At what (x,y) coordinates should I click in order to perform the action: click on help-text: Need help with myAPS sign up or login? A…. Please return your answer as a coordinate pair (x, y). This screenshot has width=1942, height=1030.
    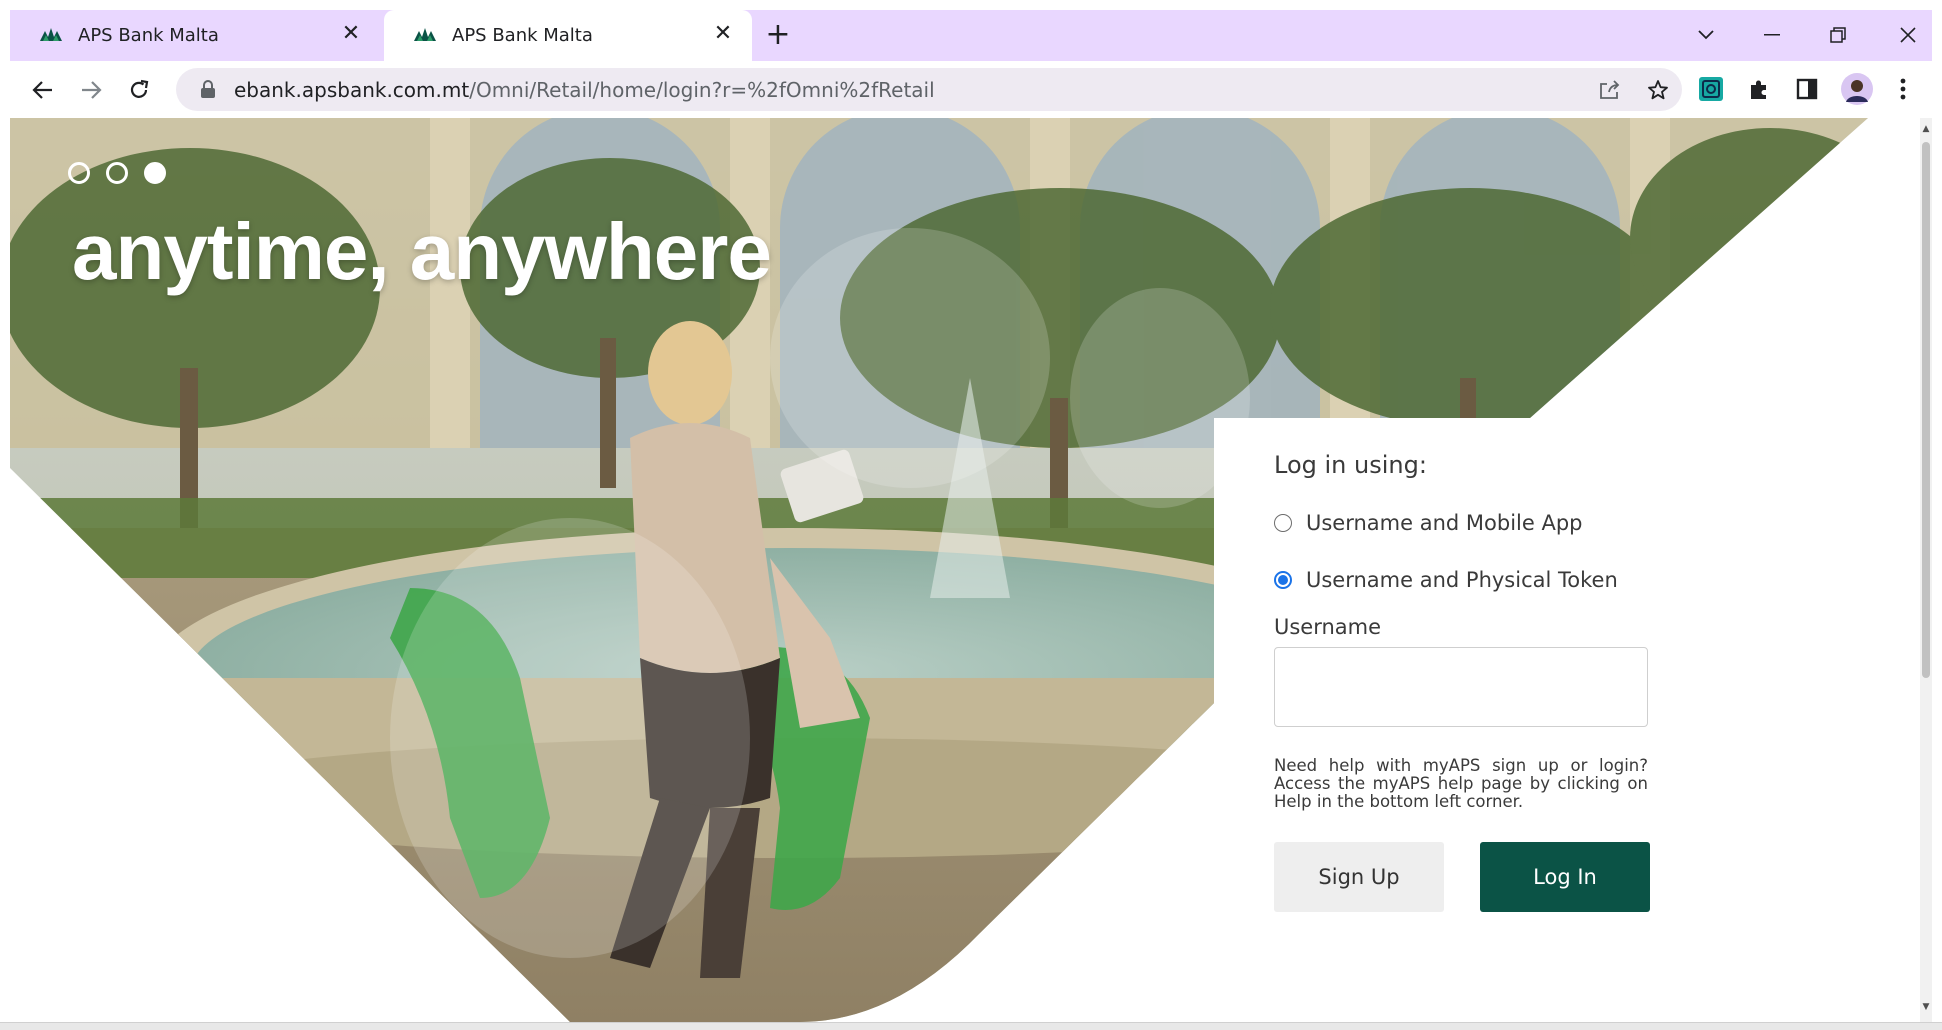
    Looking at the image, I should click on (1461, 783).